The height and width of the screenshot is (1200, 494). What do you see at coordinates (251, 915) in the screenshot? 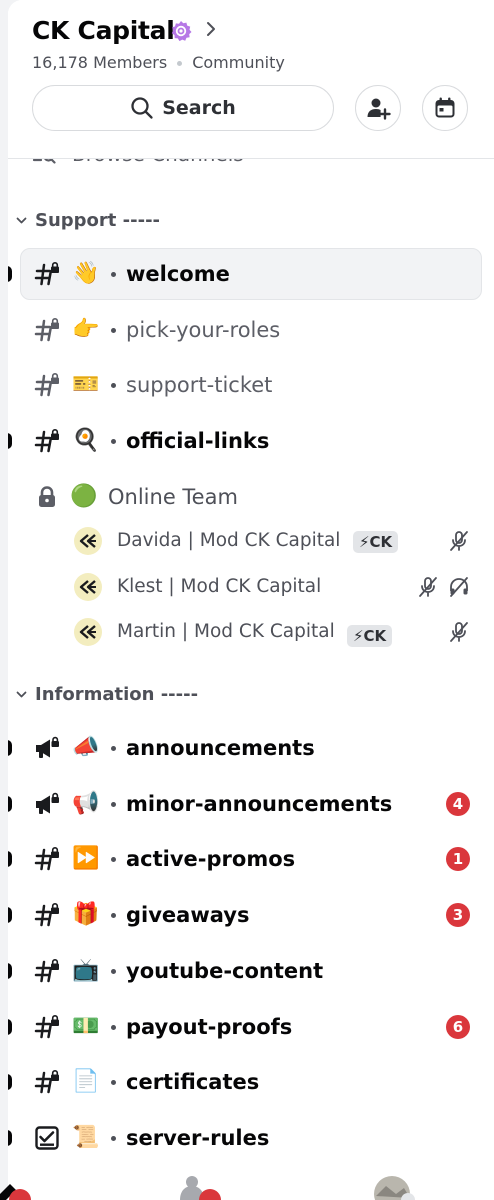
I see `channel-giveaways: 🎁 giveaways 3` at bounding box center [251, 915].